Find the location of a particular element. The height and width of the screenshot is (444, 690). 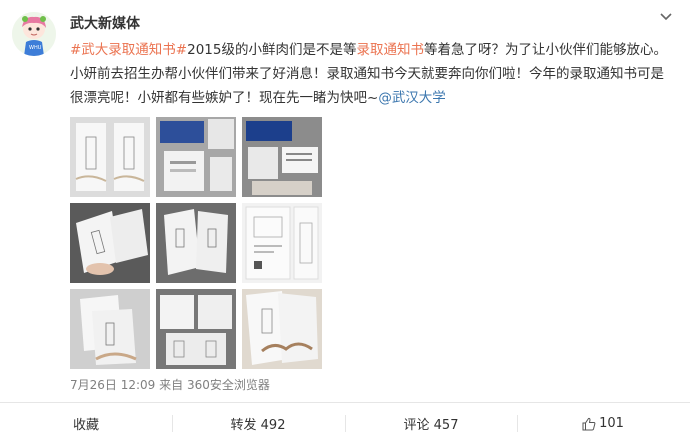

repost-label: 转发 492 is located at coordinates (258, 425).